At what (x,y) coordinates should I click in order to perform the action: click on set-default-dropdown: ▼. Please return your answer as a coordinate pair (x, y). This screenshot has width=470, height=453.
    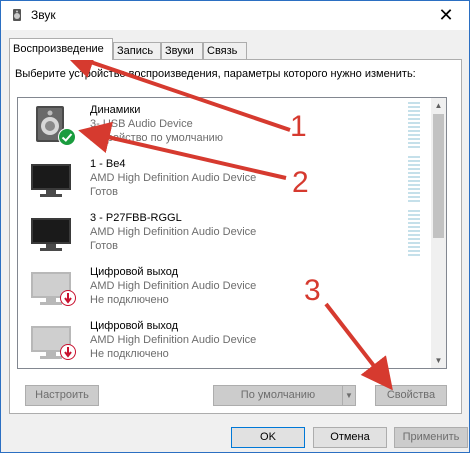
    Looking at the image, I should click on (349, 395).